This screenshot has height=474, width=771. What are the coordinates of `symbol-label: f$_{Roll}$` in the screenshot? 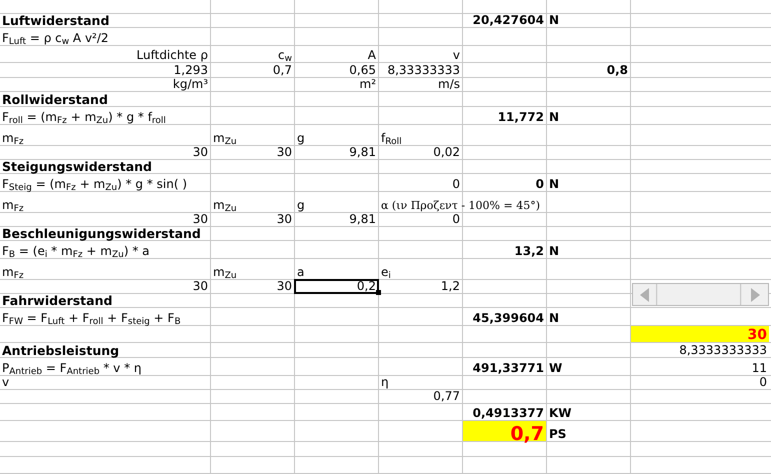 It's located at (391, 137).